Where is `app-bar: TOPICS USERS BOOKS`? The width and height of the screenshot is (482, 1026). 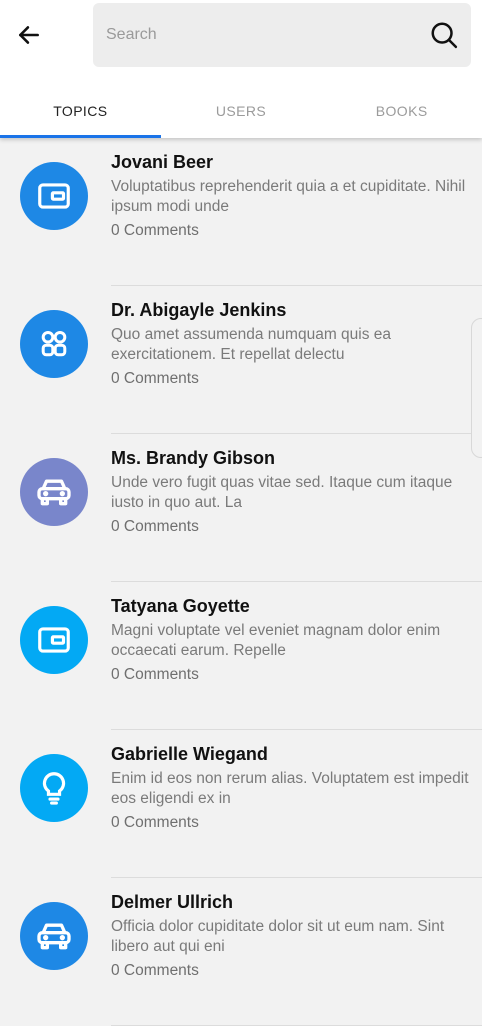 app-bar: TOPICS USERS BOOKS is located at coordinates (241, 69).